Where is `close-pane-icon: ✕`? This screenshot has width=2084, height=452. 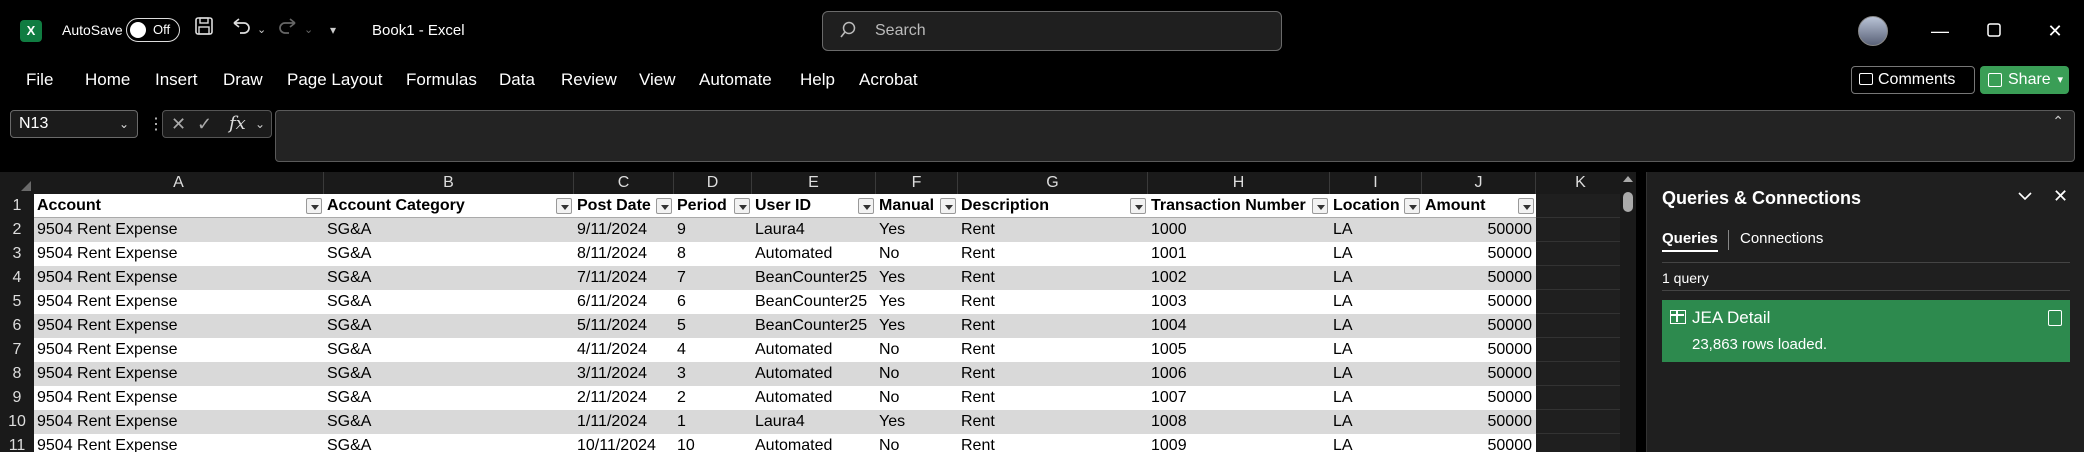 close-pane-icon: ✕ is located at coordinates (2060, 196).